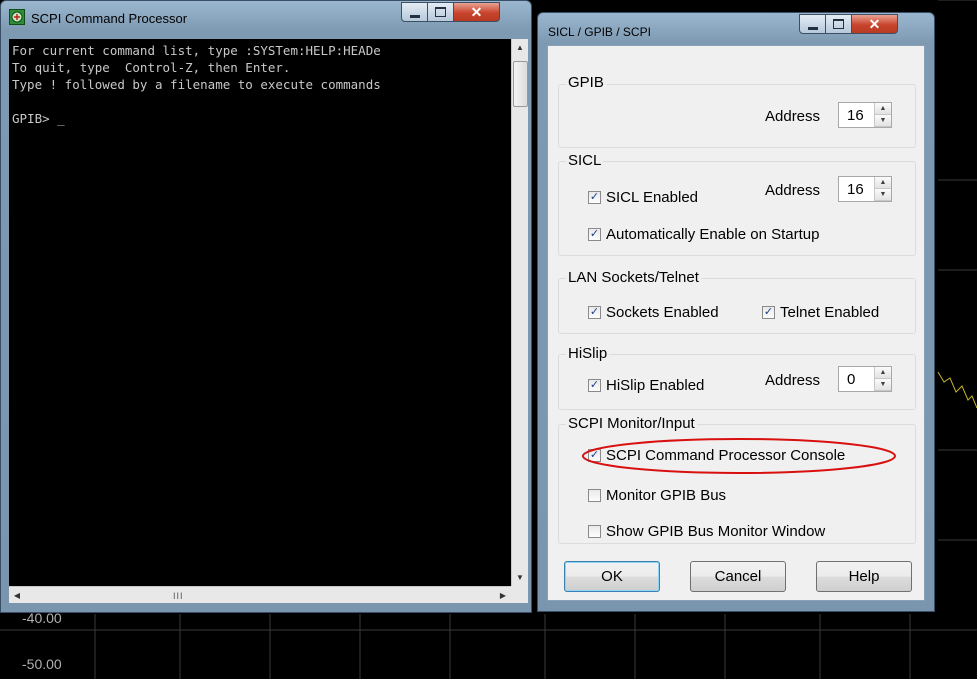 The image size is (977, 679). What do you see at coordinates (652, 197) in the screenshot?
I see `sicl-enabled-label: SICL Enabled` at bounding box center [652, 197].